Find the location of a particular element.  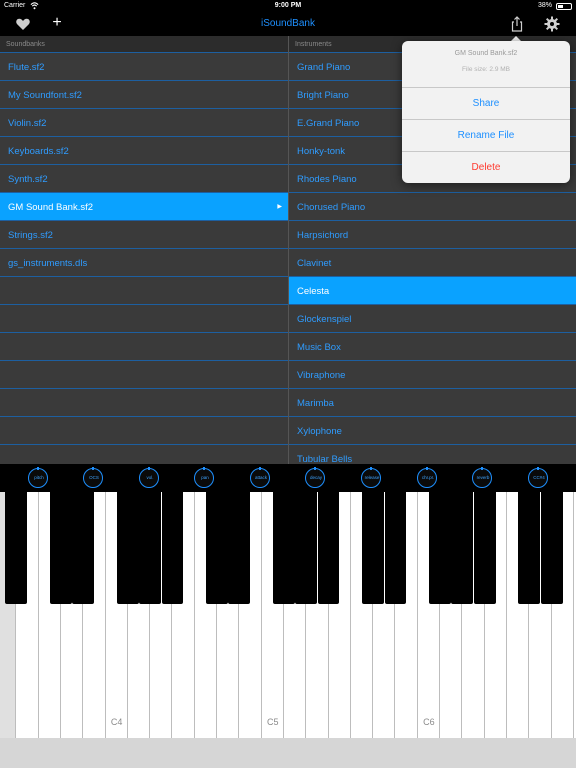

list-item-label: Harpsichord is located at coordinates (323, 235).